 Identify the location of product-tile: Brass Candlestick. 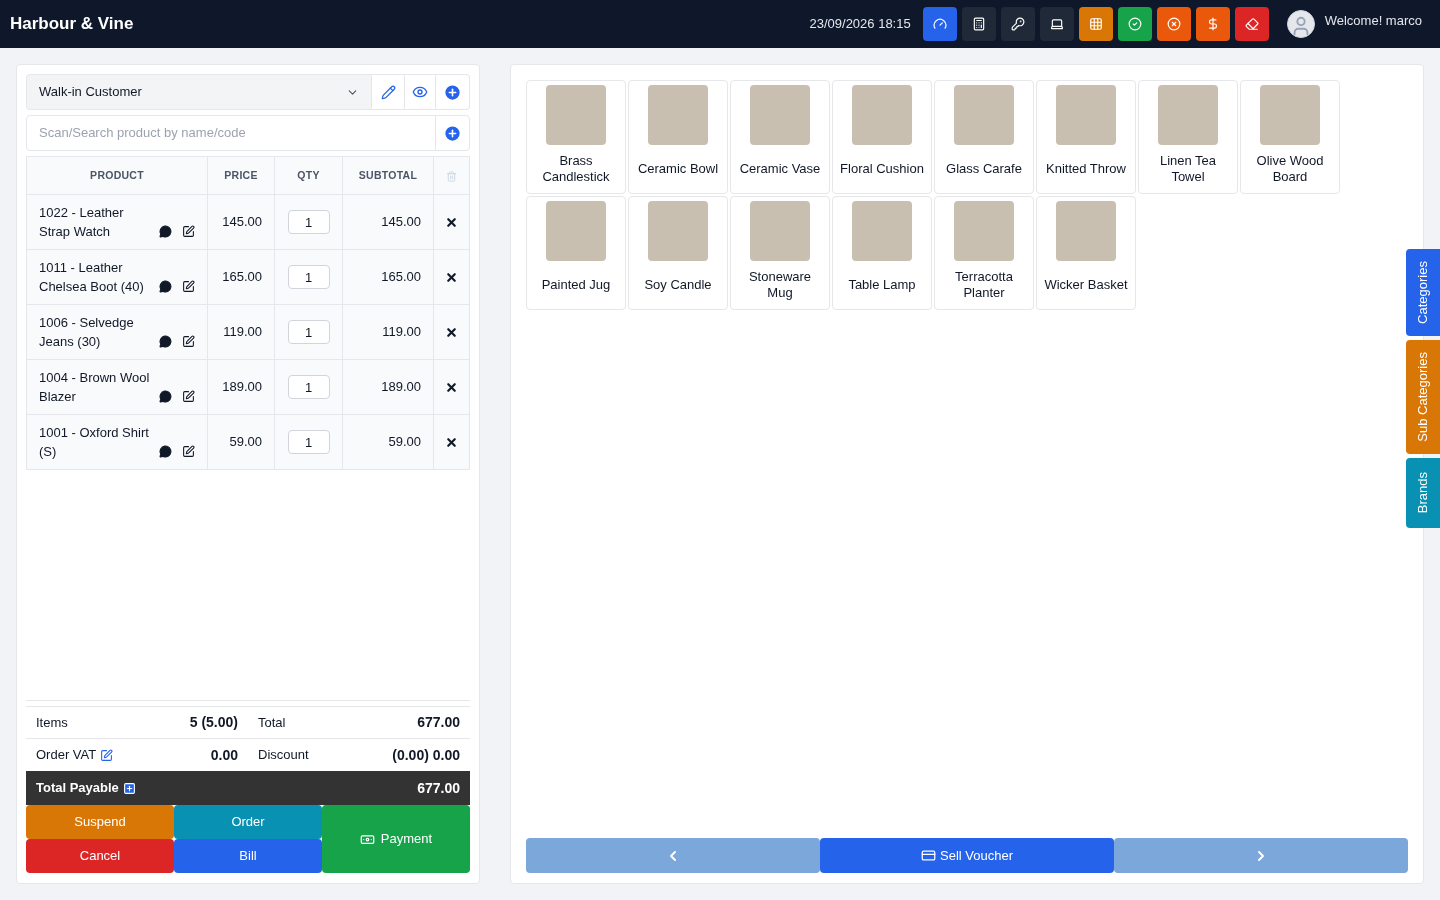
(576, 137).